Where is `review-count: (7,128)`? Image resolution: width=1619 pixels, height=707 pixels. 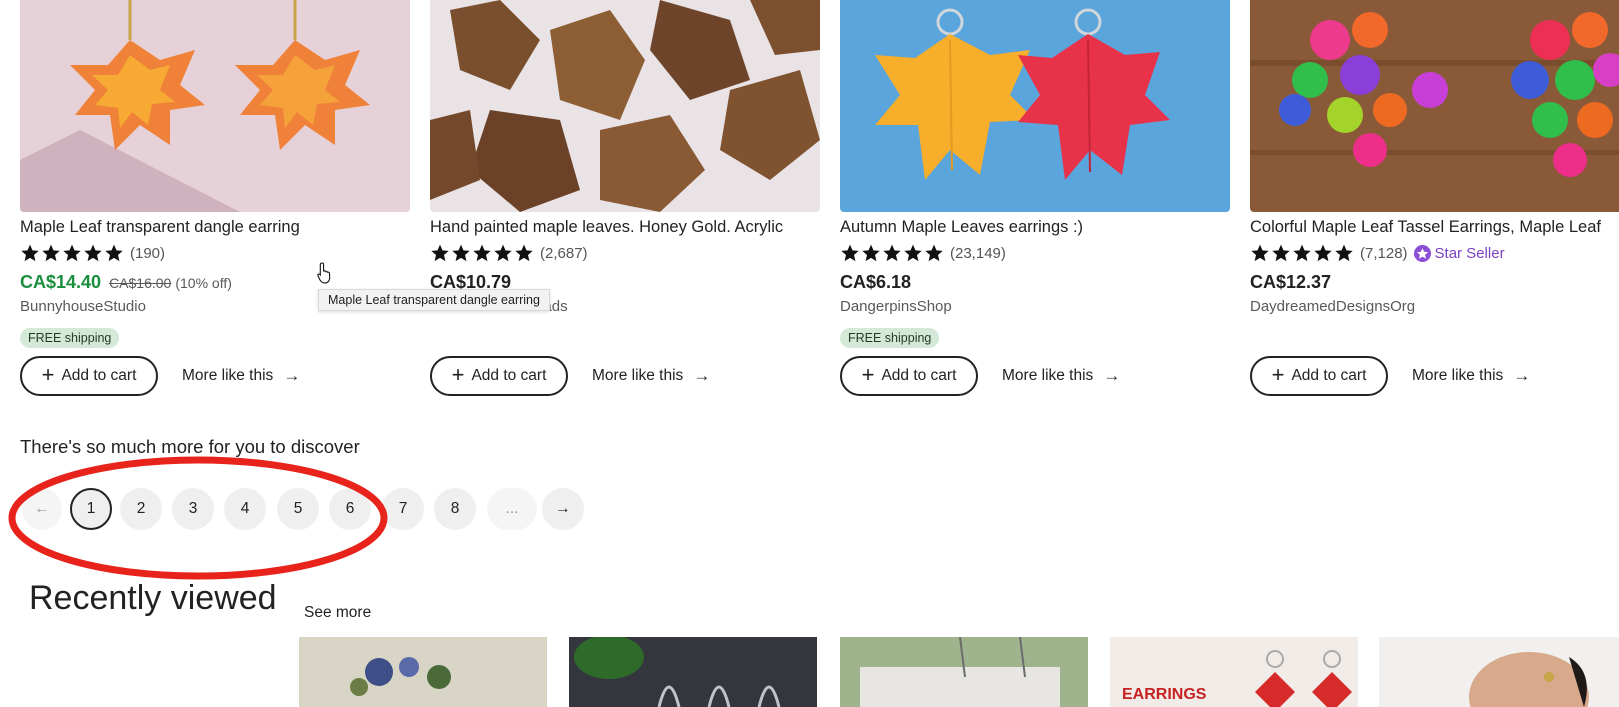
review-count: (7,128) is located at coordinates (1384, 253).